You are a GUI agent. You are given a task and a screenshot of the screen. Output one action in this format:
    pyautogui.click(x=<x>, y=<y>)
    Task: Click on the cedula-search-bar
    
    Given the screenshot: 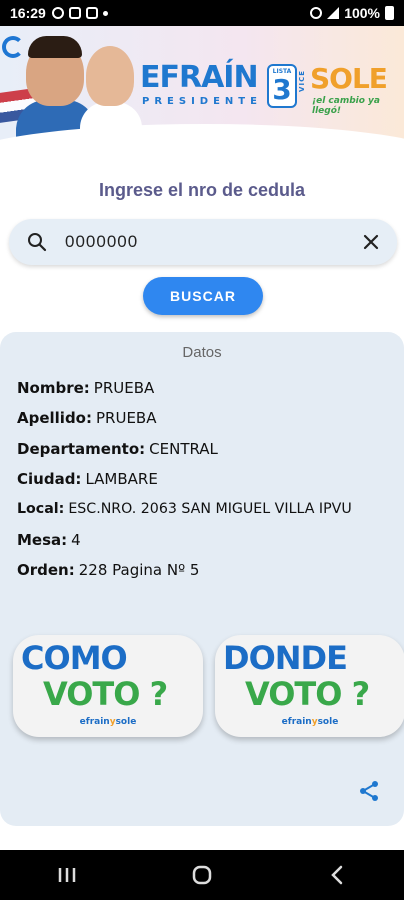 What is the action you would take?
    pyautogui.click(x=203, y=242)
    